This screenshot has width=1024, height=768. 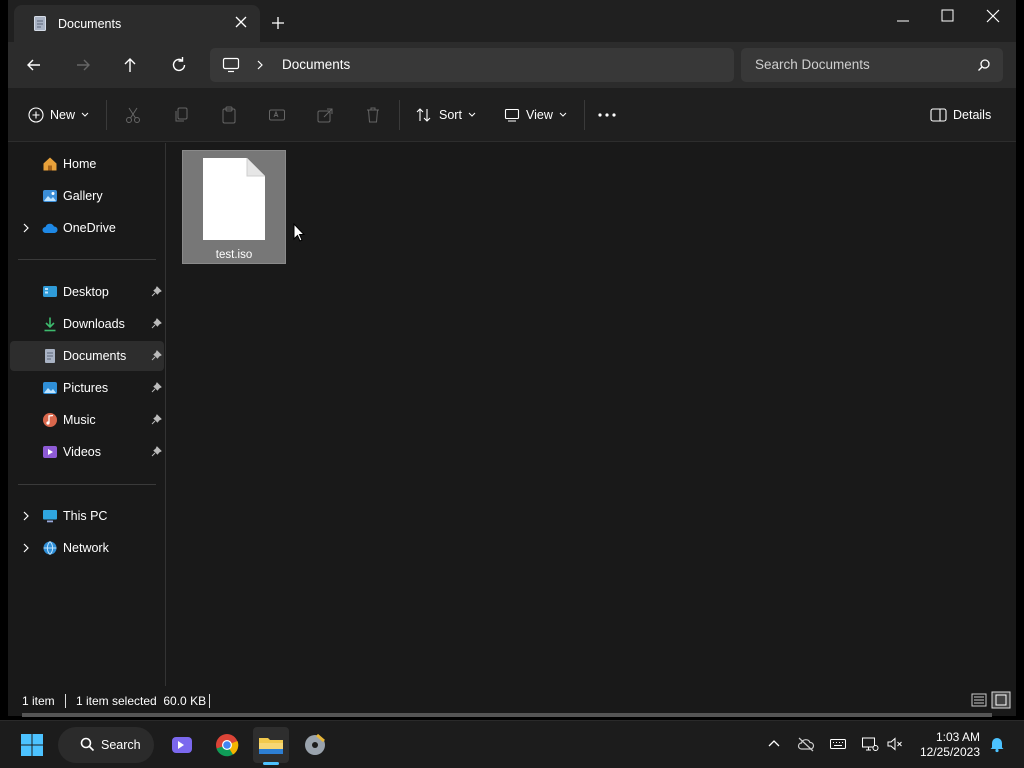 I want to click on file-explorer-taskbar-button, so click(x=271, y=745).